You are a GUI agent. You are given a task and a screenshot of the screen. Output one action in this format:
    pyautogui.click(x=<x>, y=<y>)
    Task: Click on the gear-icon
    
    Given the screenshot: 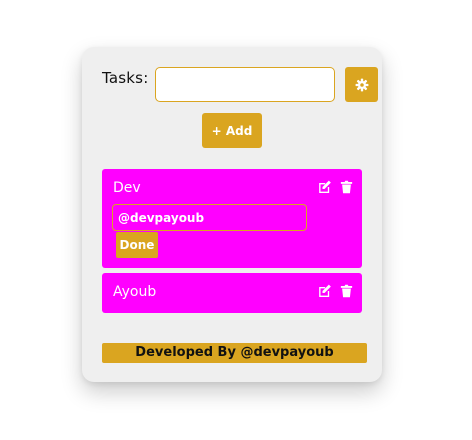 What is the action you would take?
    pyautogui.click(x=362, y=85)
    